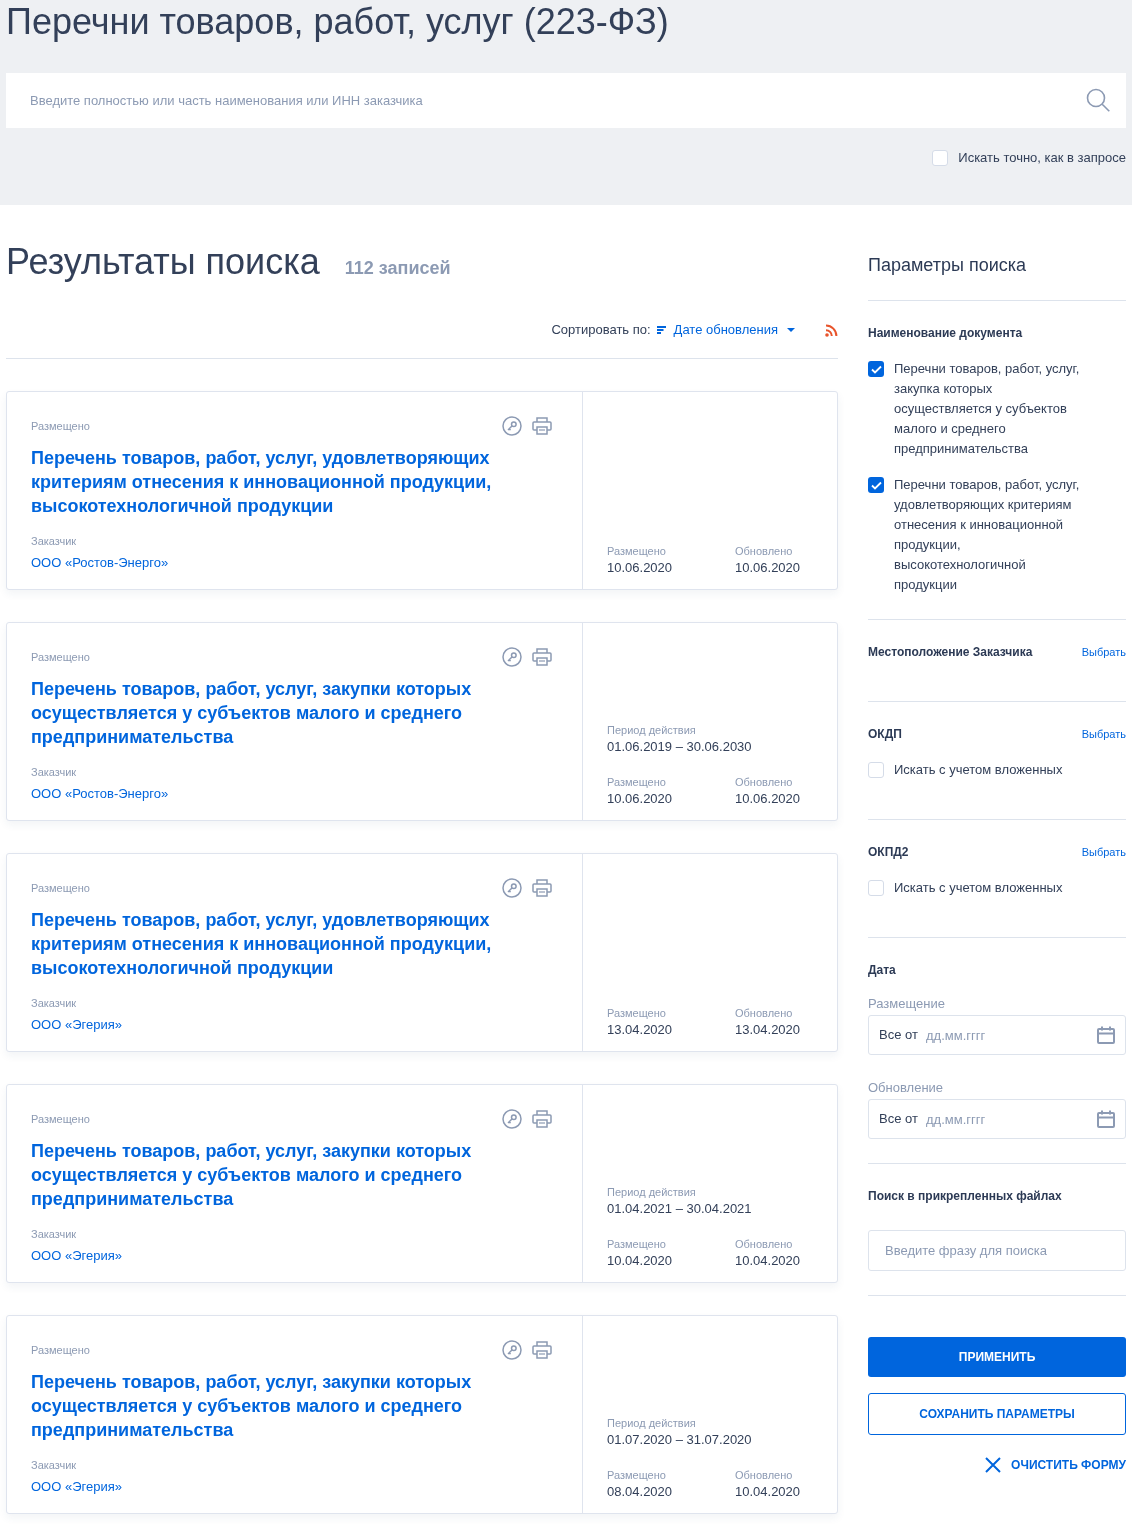 The height and width of the screenshot is (1524, 1132). What do you see at coordinates (601, 330) in the screenshot?
I see `sort-label: Сортировать по:` at bounding box center [601, 330].